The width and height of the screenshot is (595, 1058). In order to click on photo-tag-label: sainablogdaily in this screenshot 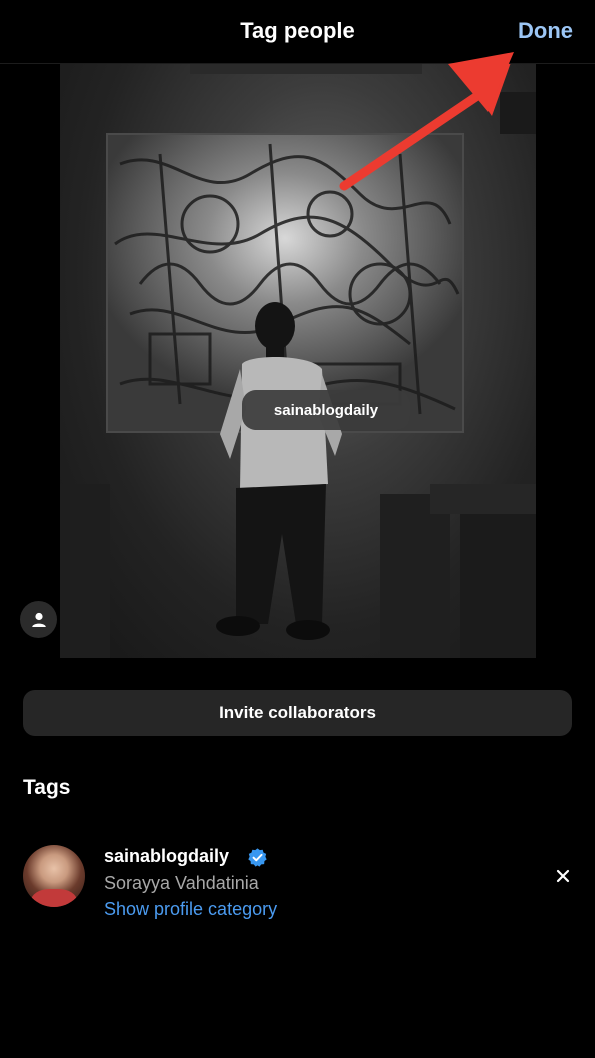, I will do `click(326, 410)`.